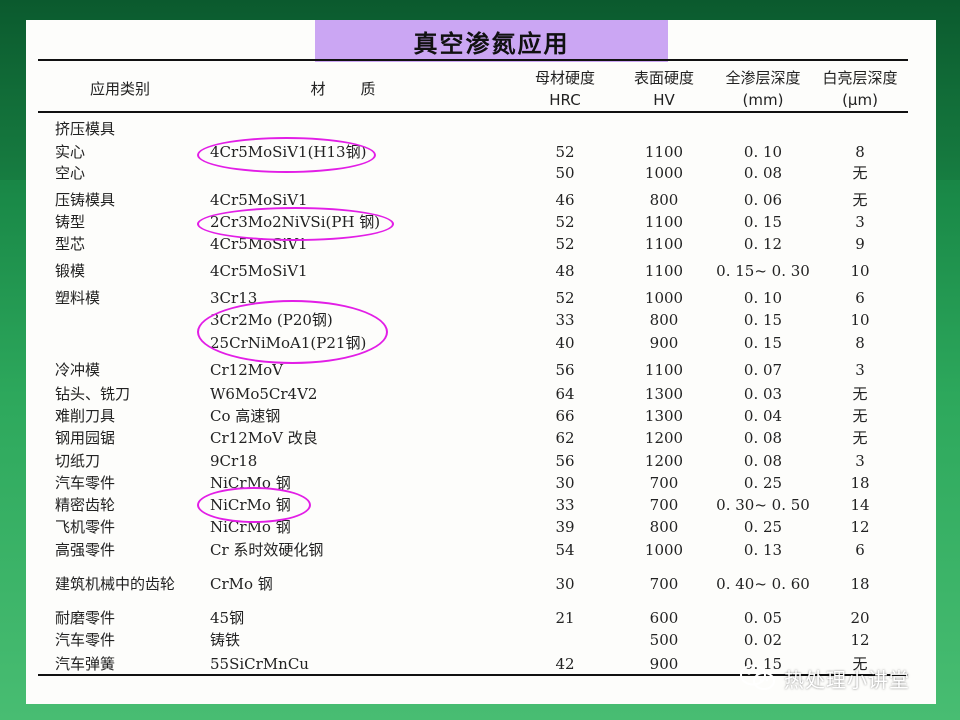 The height and width of the screenshot is (720, 960). What do you see at coordinates (85, 416) in the screenshot?
I see `cell-category: 难削刀具` at bounding box center [85, 416].